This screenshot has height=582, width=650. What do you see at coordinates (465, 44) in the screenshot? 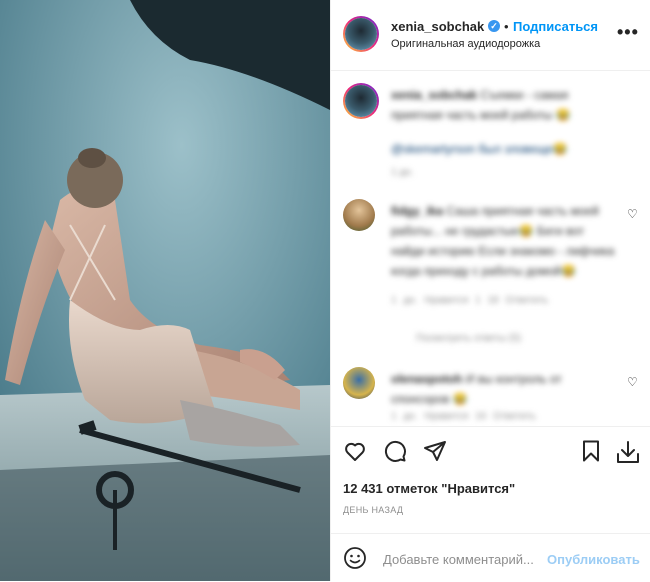
I see `audio-label: Оригинальная аудиодорожка` at bounding box center [465, 44].